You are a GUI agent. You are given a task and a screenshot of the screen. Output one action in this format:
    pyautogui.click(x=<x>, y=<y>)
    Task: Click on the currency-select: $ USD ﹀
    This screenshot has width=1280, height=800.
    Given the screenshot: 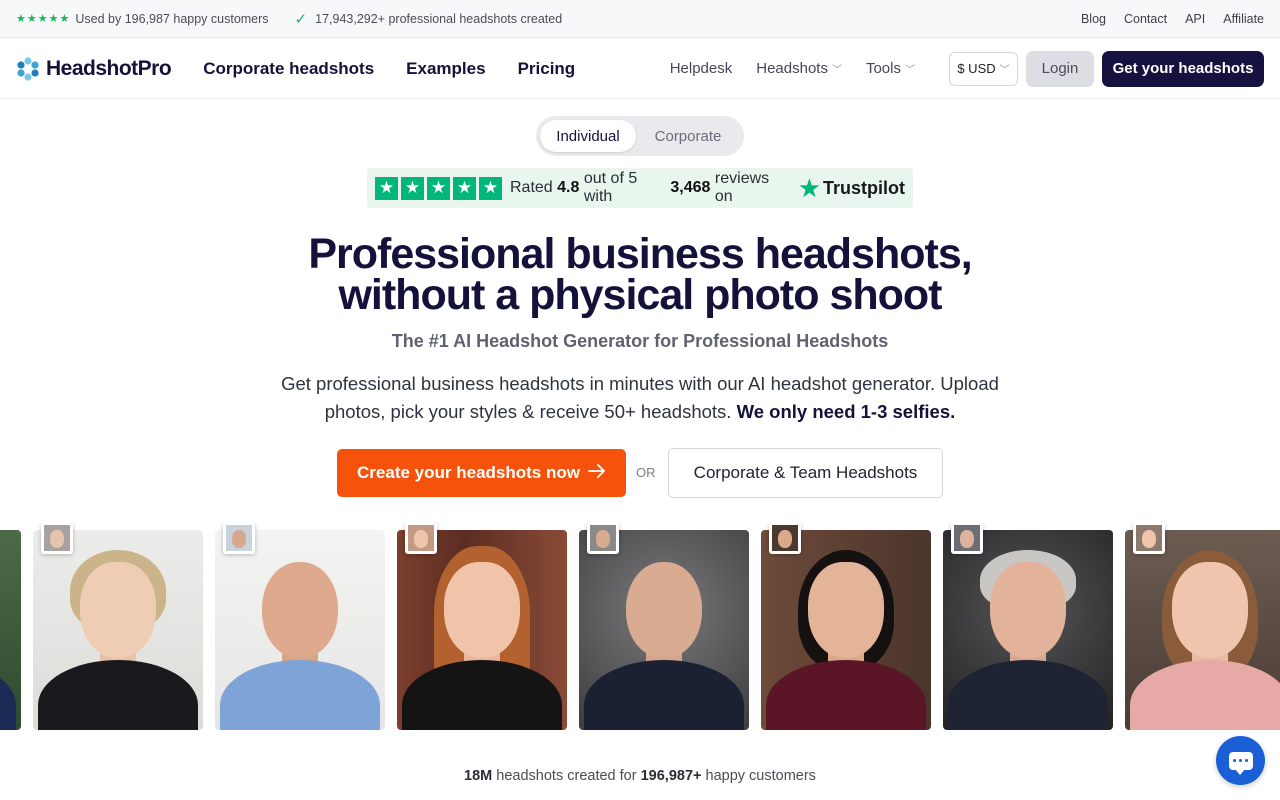 What is the action you would take?
    pyautogui.click(x=983, y=68)
    